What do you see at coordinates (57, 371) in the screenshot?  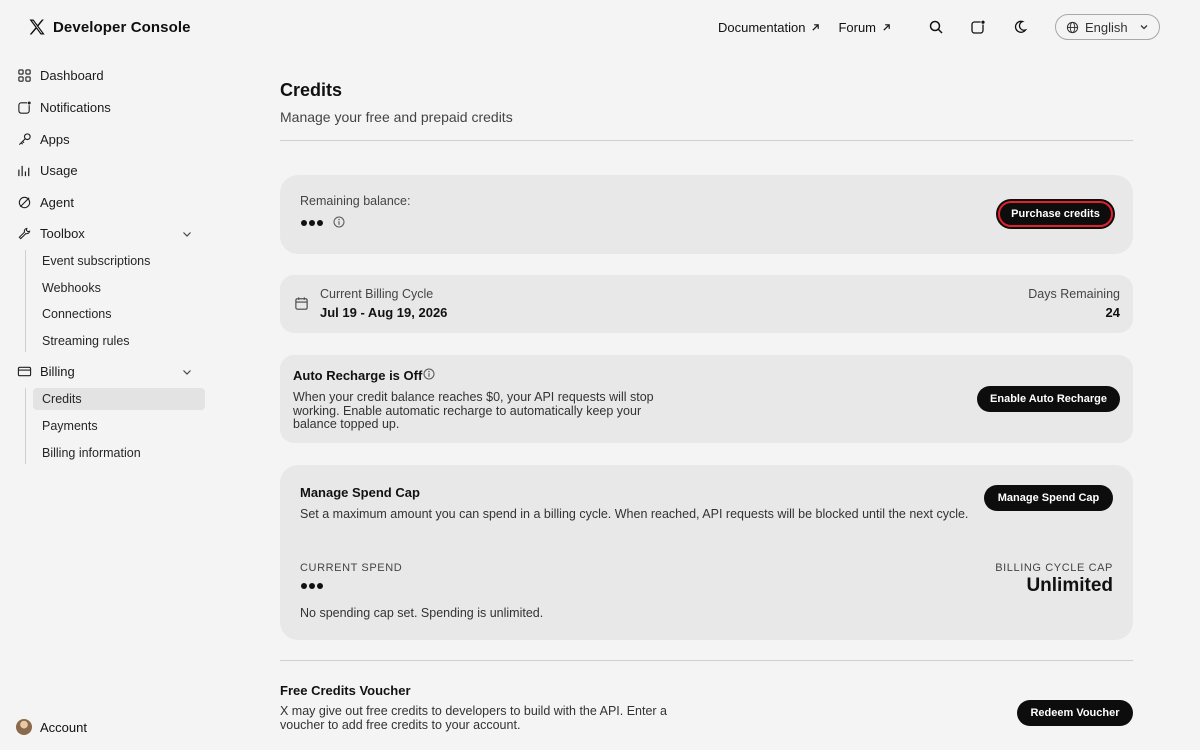 I see `sidebar-item-label: Billing` at bounding box center [57, 371].